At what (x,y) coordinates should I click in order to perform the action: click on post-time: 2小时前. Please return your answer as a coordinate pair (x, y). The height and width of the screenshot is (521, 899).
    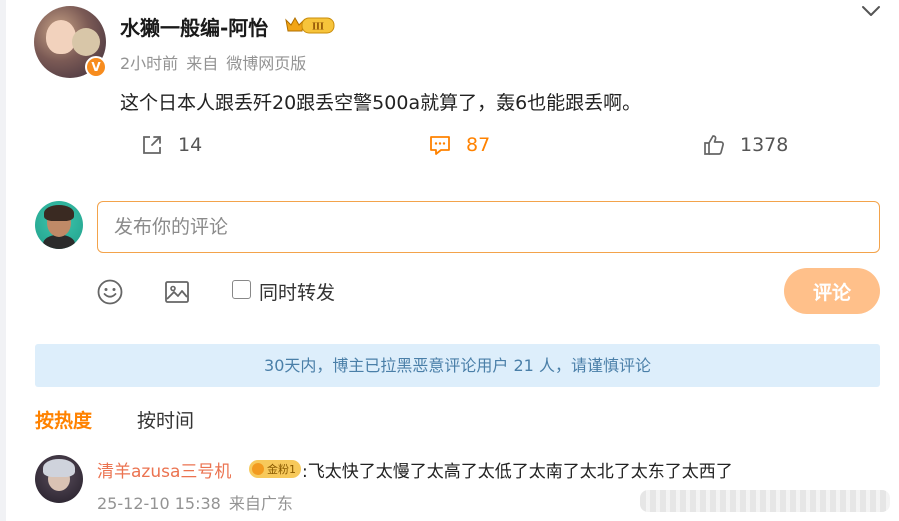
    Looking at the image, I should click on (149, 63).